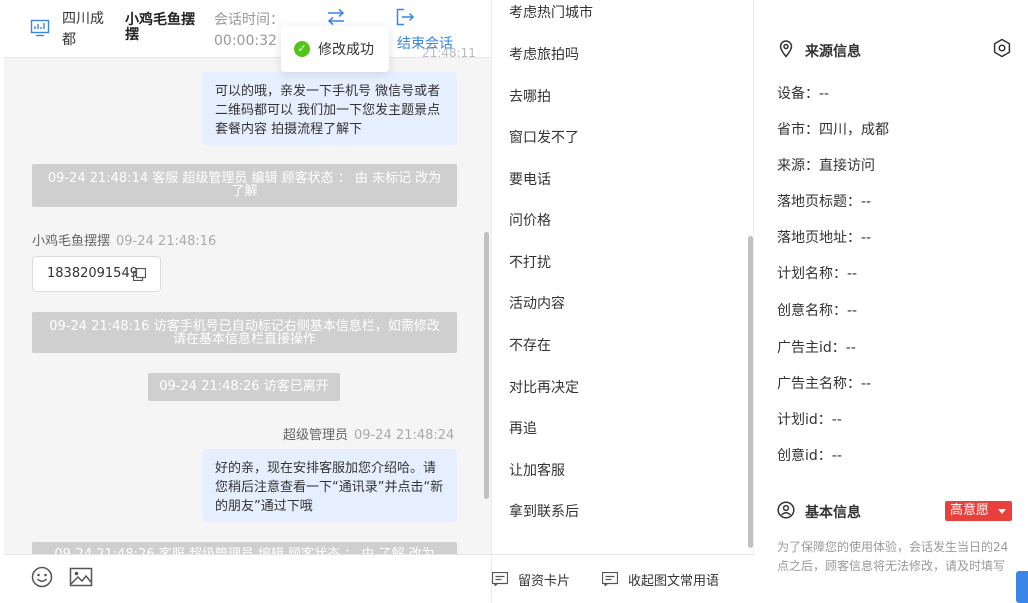 The image size is (1028, 603). What do you see at coordinates (40, 28) in the screenshot?
I see `monitor-icon` at bounding box center [40, 28].